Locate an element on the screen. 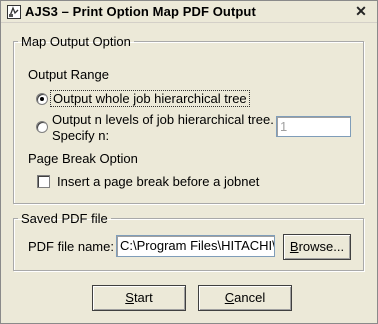 The height and width of the screenshot is (324, 378). page-break-checkbox is located at coordinates (43, 181).